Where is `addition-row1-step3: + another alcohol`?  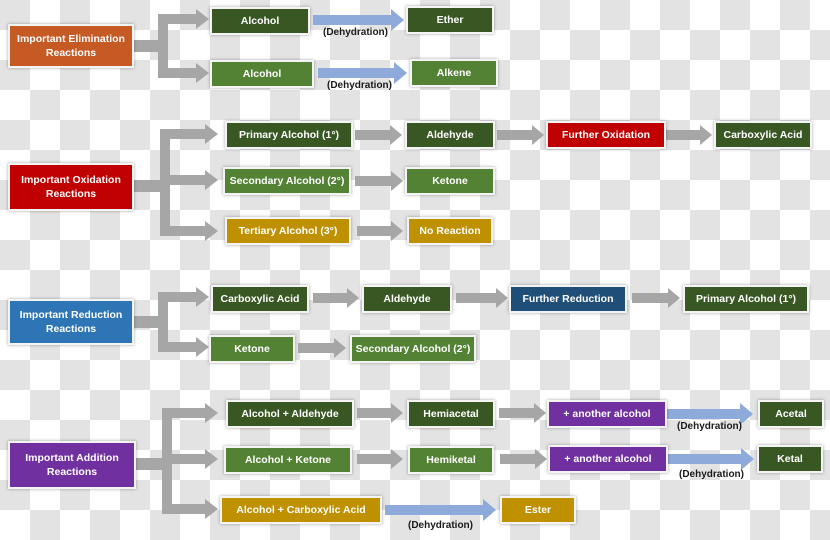
addition-row1-step3: + another alcohol is located at coordinates (607, 414).